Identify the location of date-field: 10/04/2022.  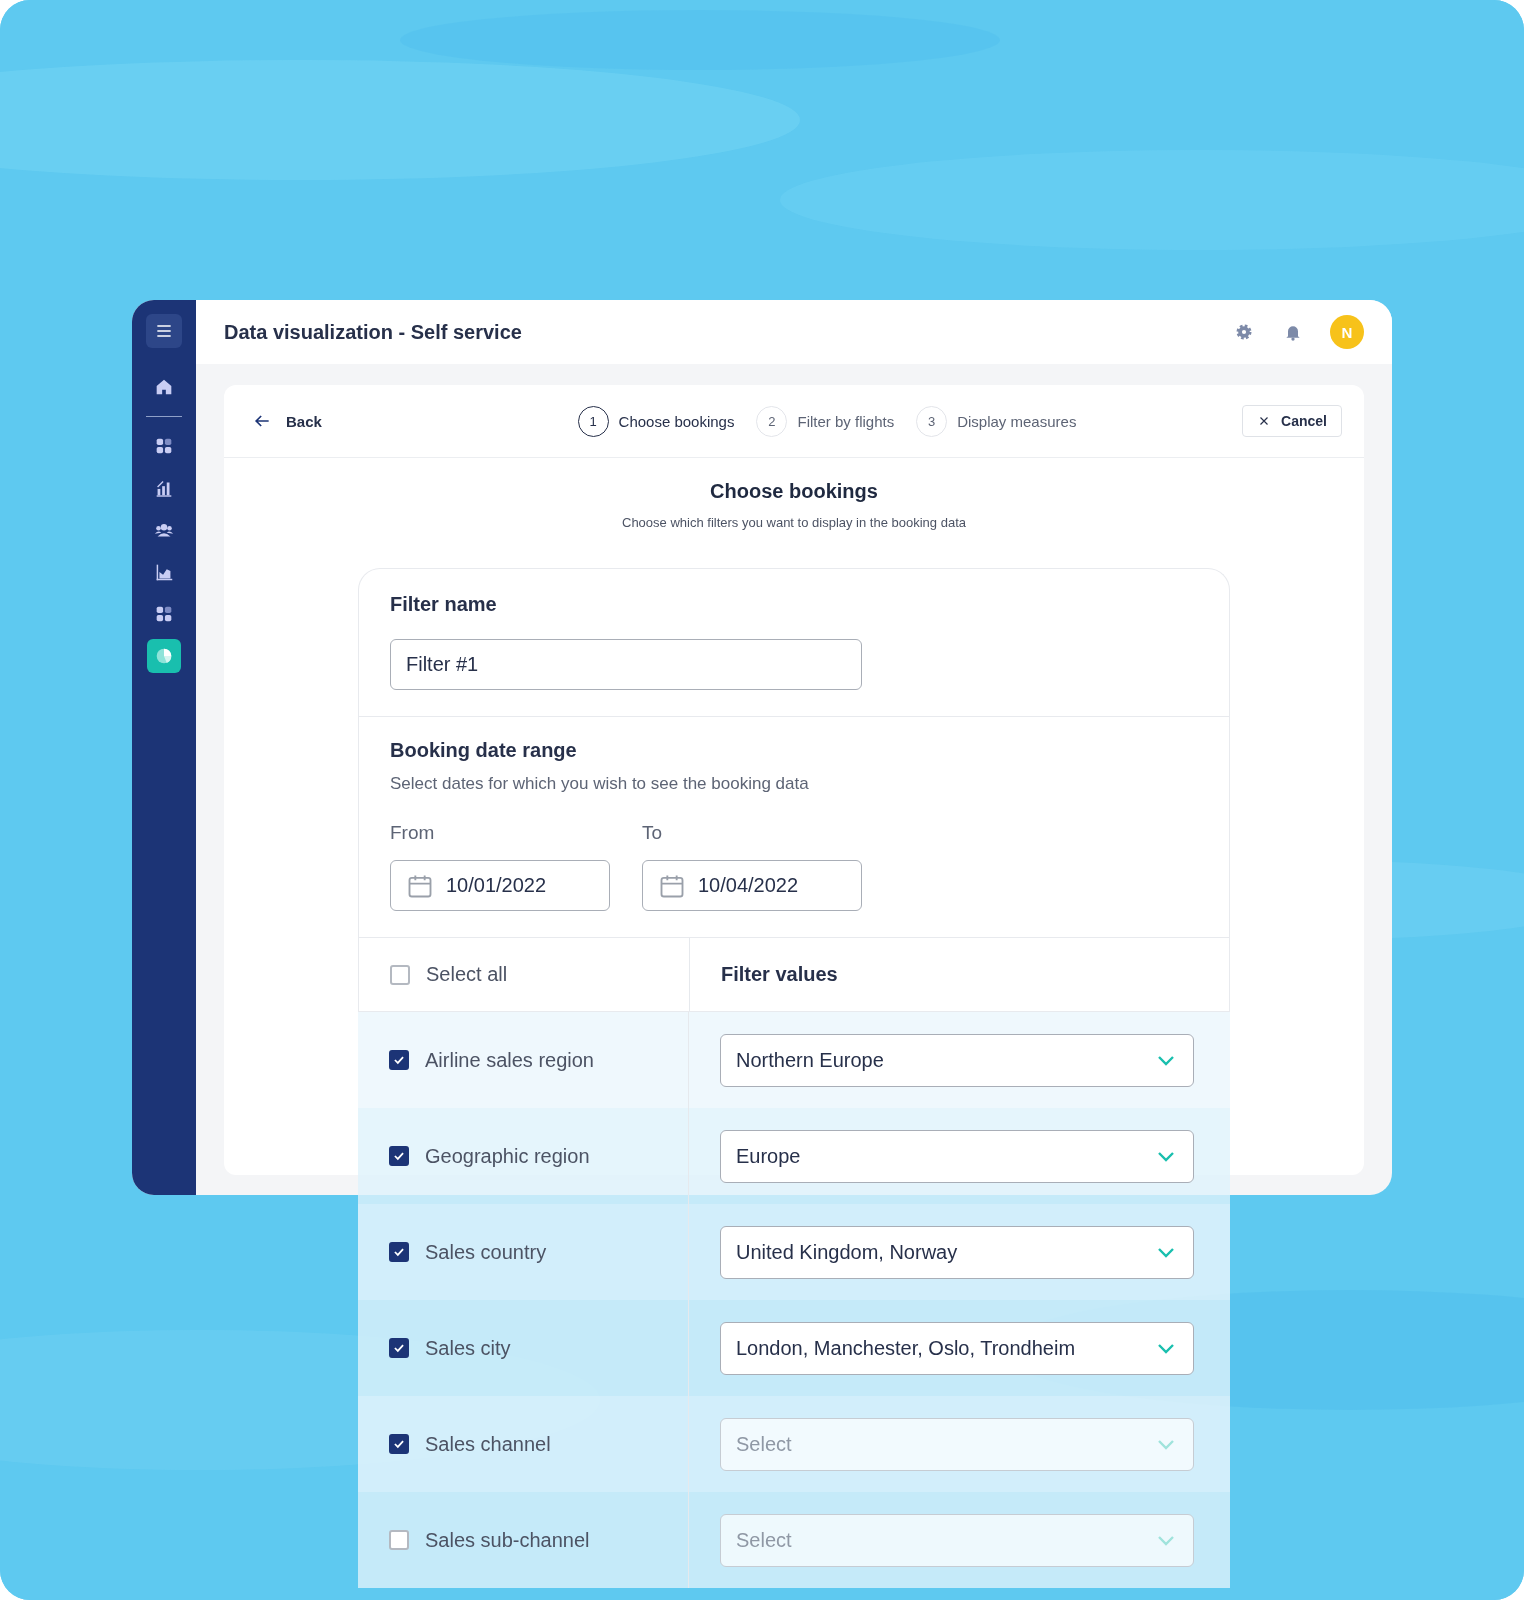
(752, 885).